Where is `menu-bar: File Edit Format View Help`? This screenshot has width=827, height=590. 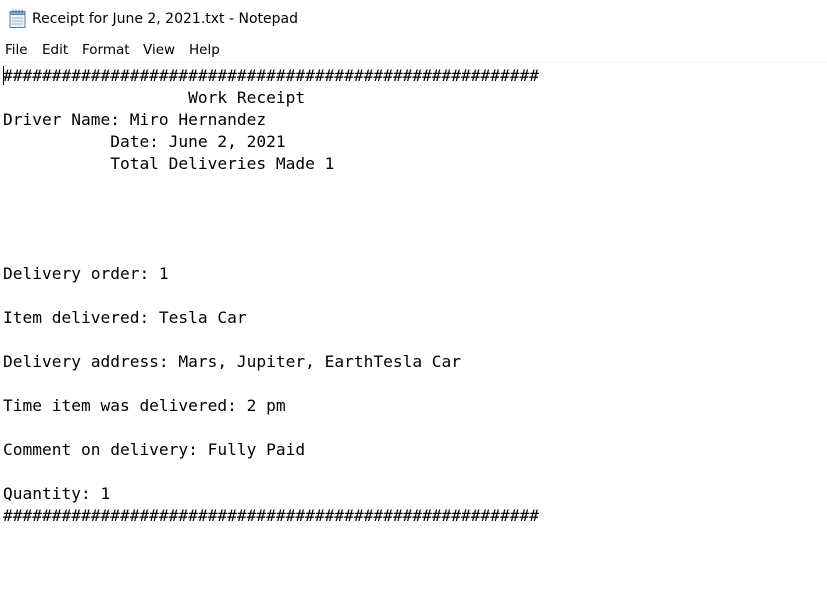 menu-bar: File Edit Format View Help is located at coordinates (413, 50).